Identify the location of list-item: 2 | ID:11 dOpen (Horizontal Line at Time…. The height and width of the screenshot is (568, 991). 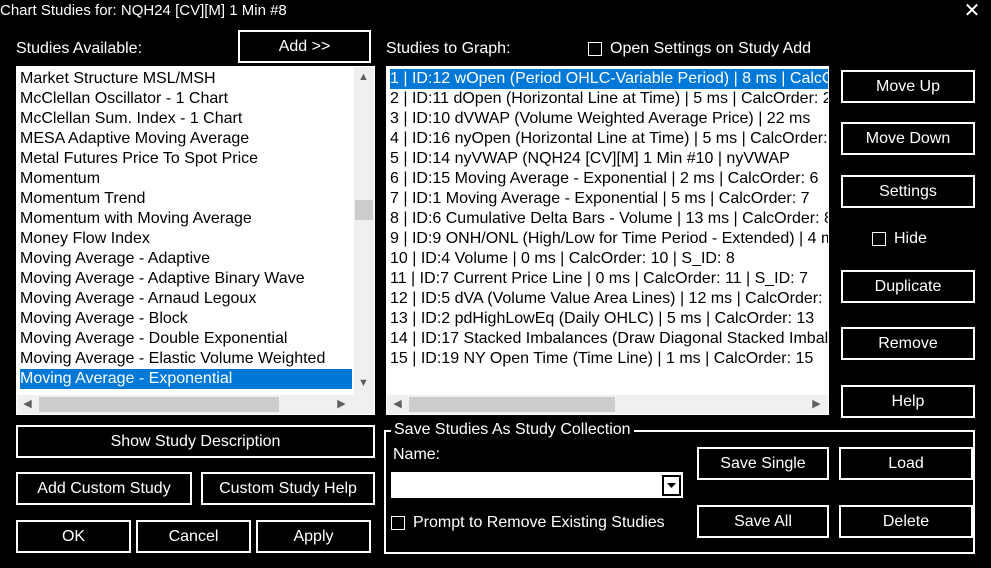
(609, 99).